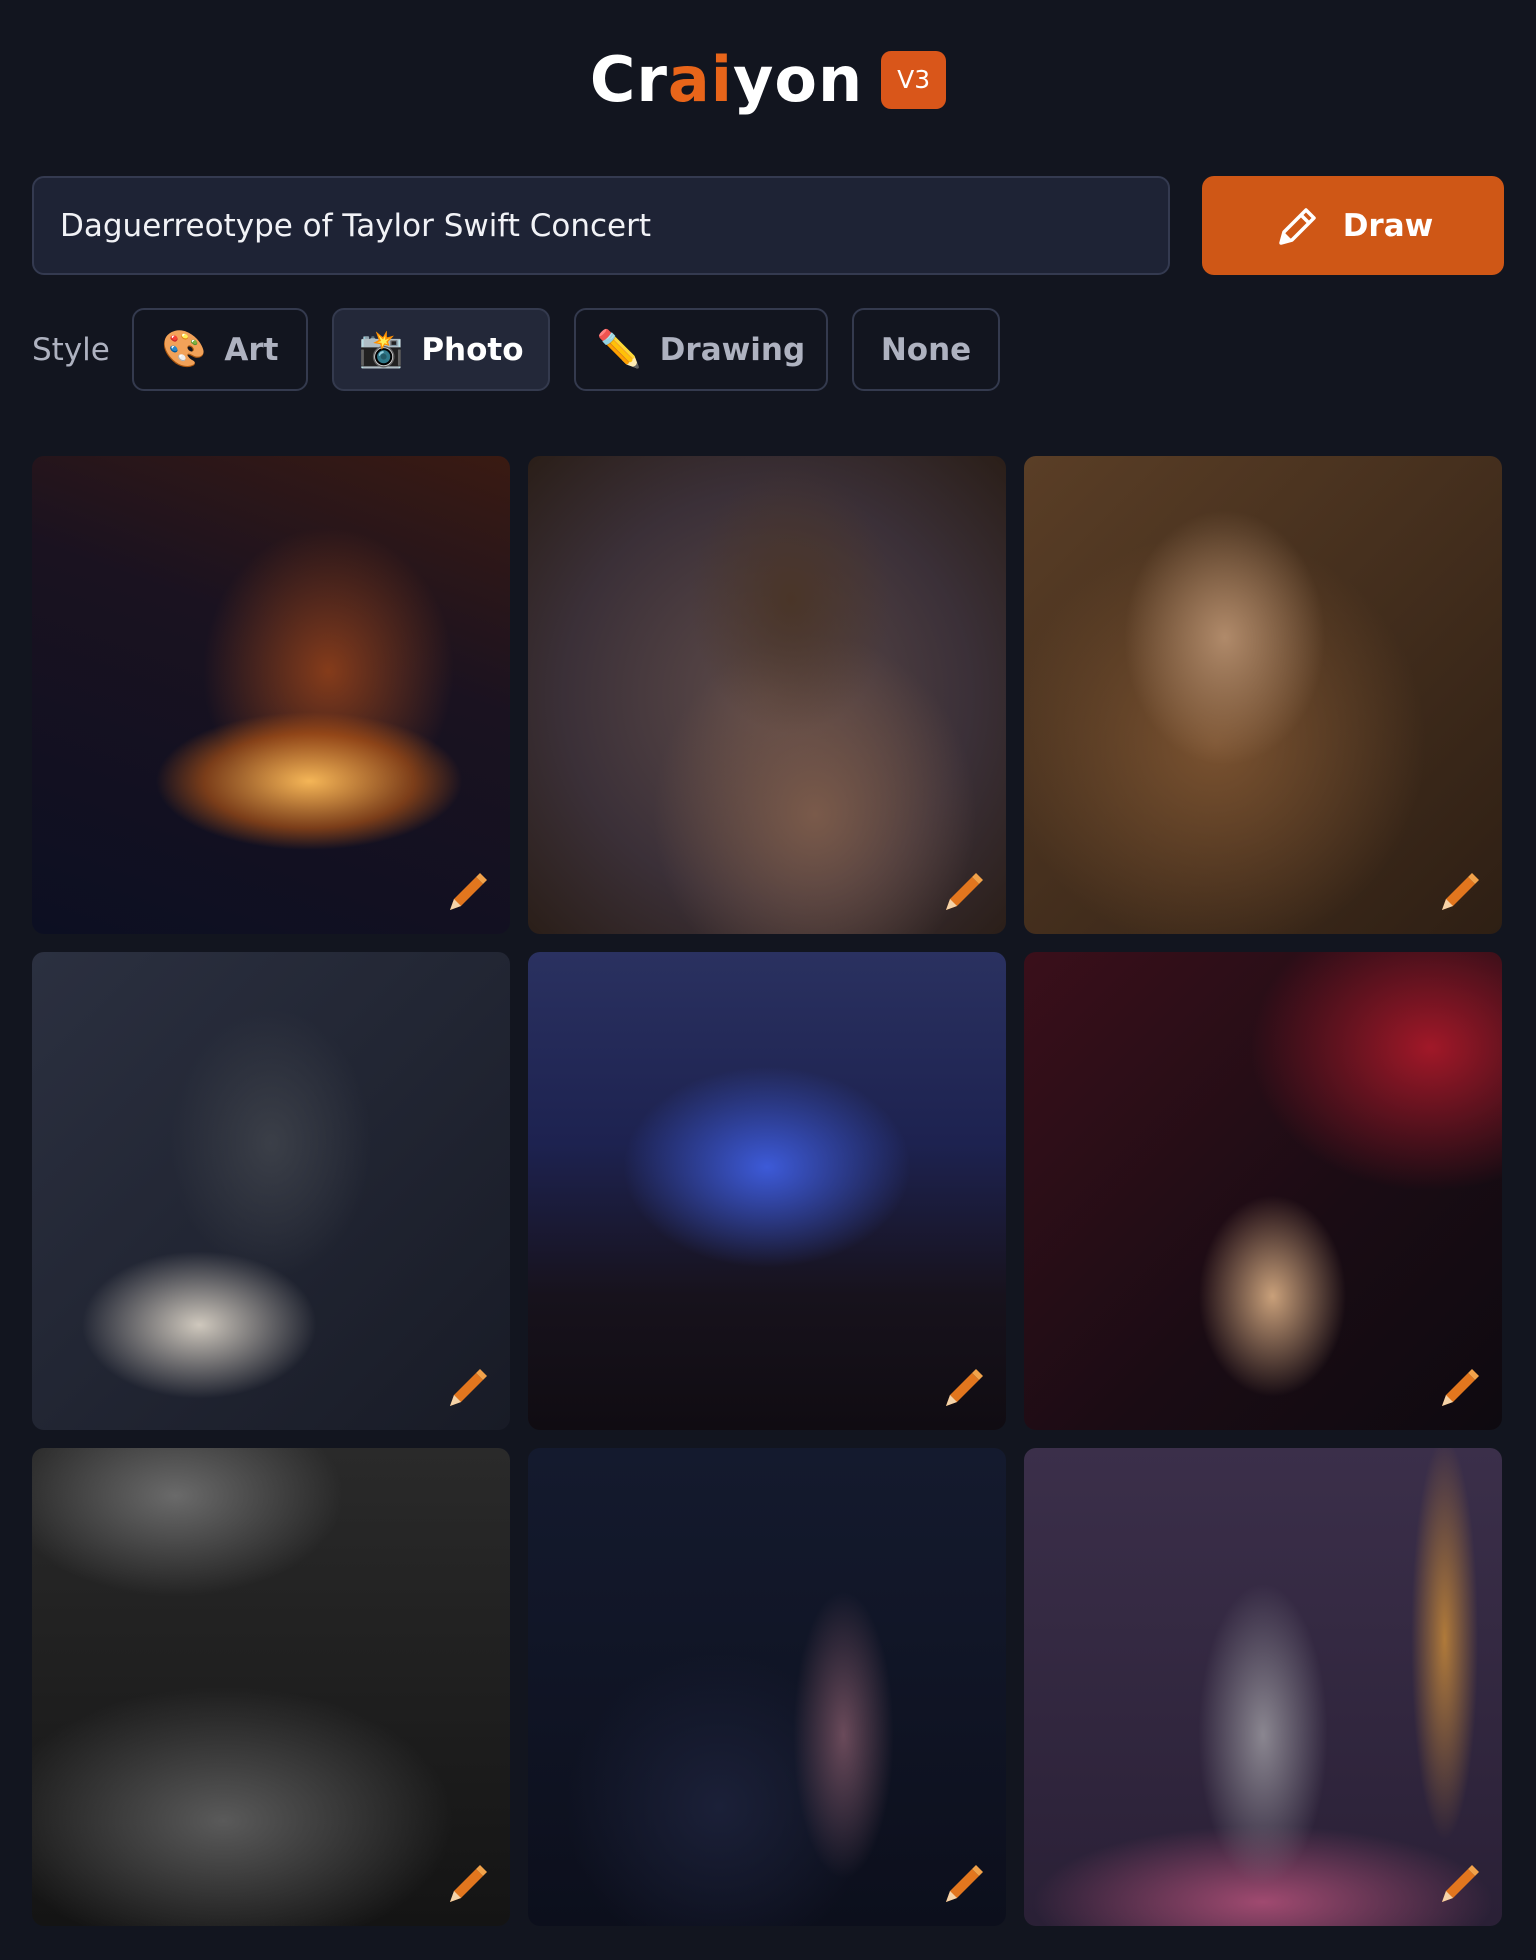 The image size is (1536, 1960). Describe the element at coordinates (251, 349) in the screenshot. I see `style-art-label: Art` at that location.